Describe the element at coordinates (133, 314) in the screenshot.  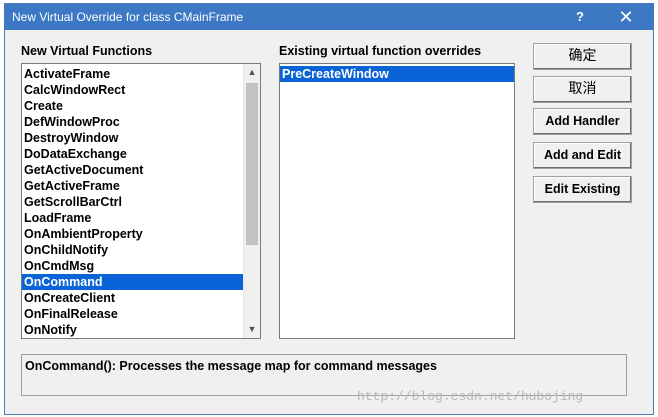
I see `list-item: OnFinalRelease` at that location.